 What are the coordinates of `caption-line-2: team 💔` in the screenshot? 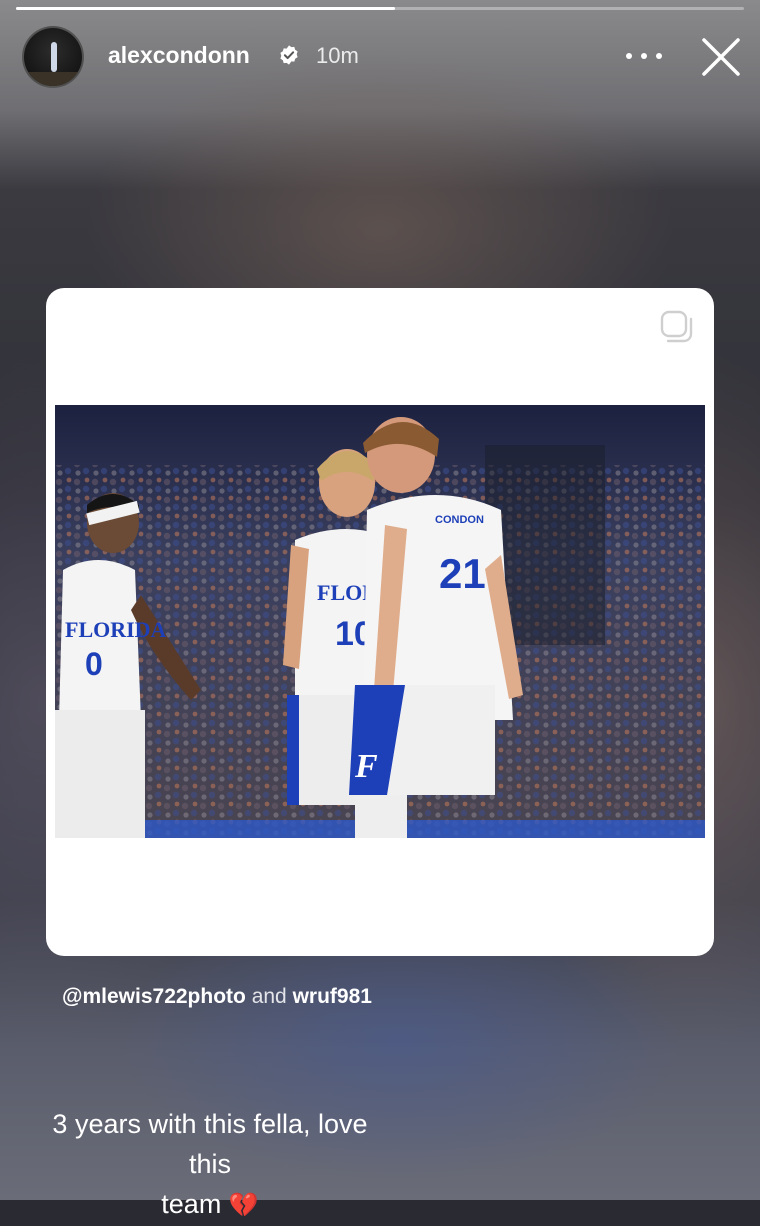 It's located at (210, 1205).